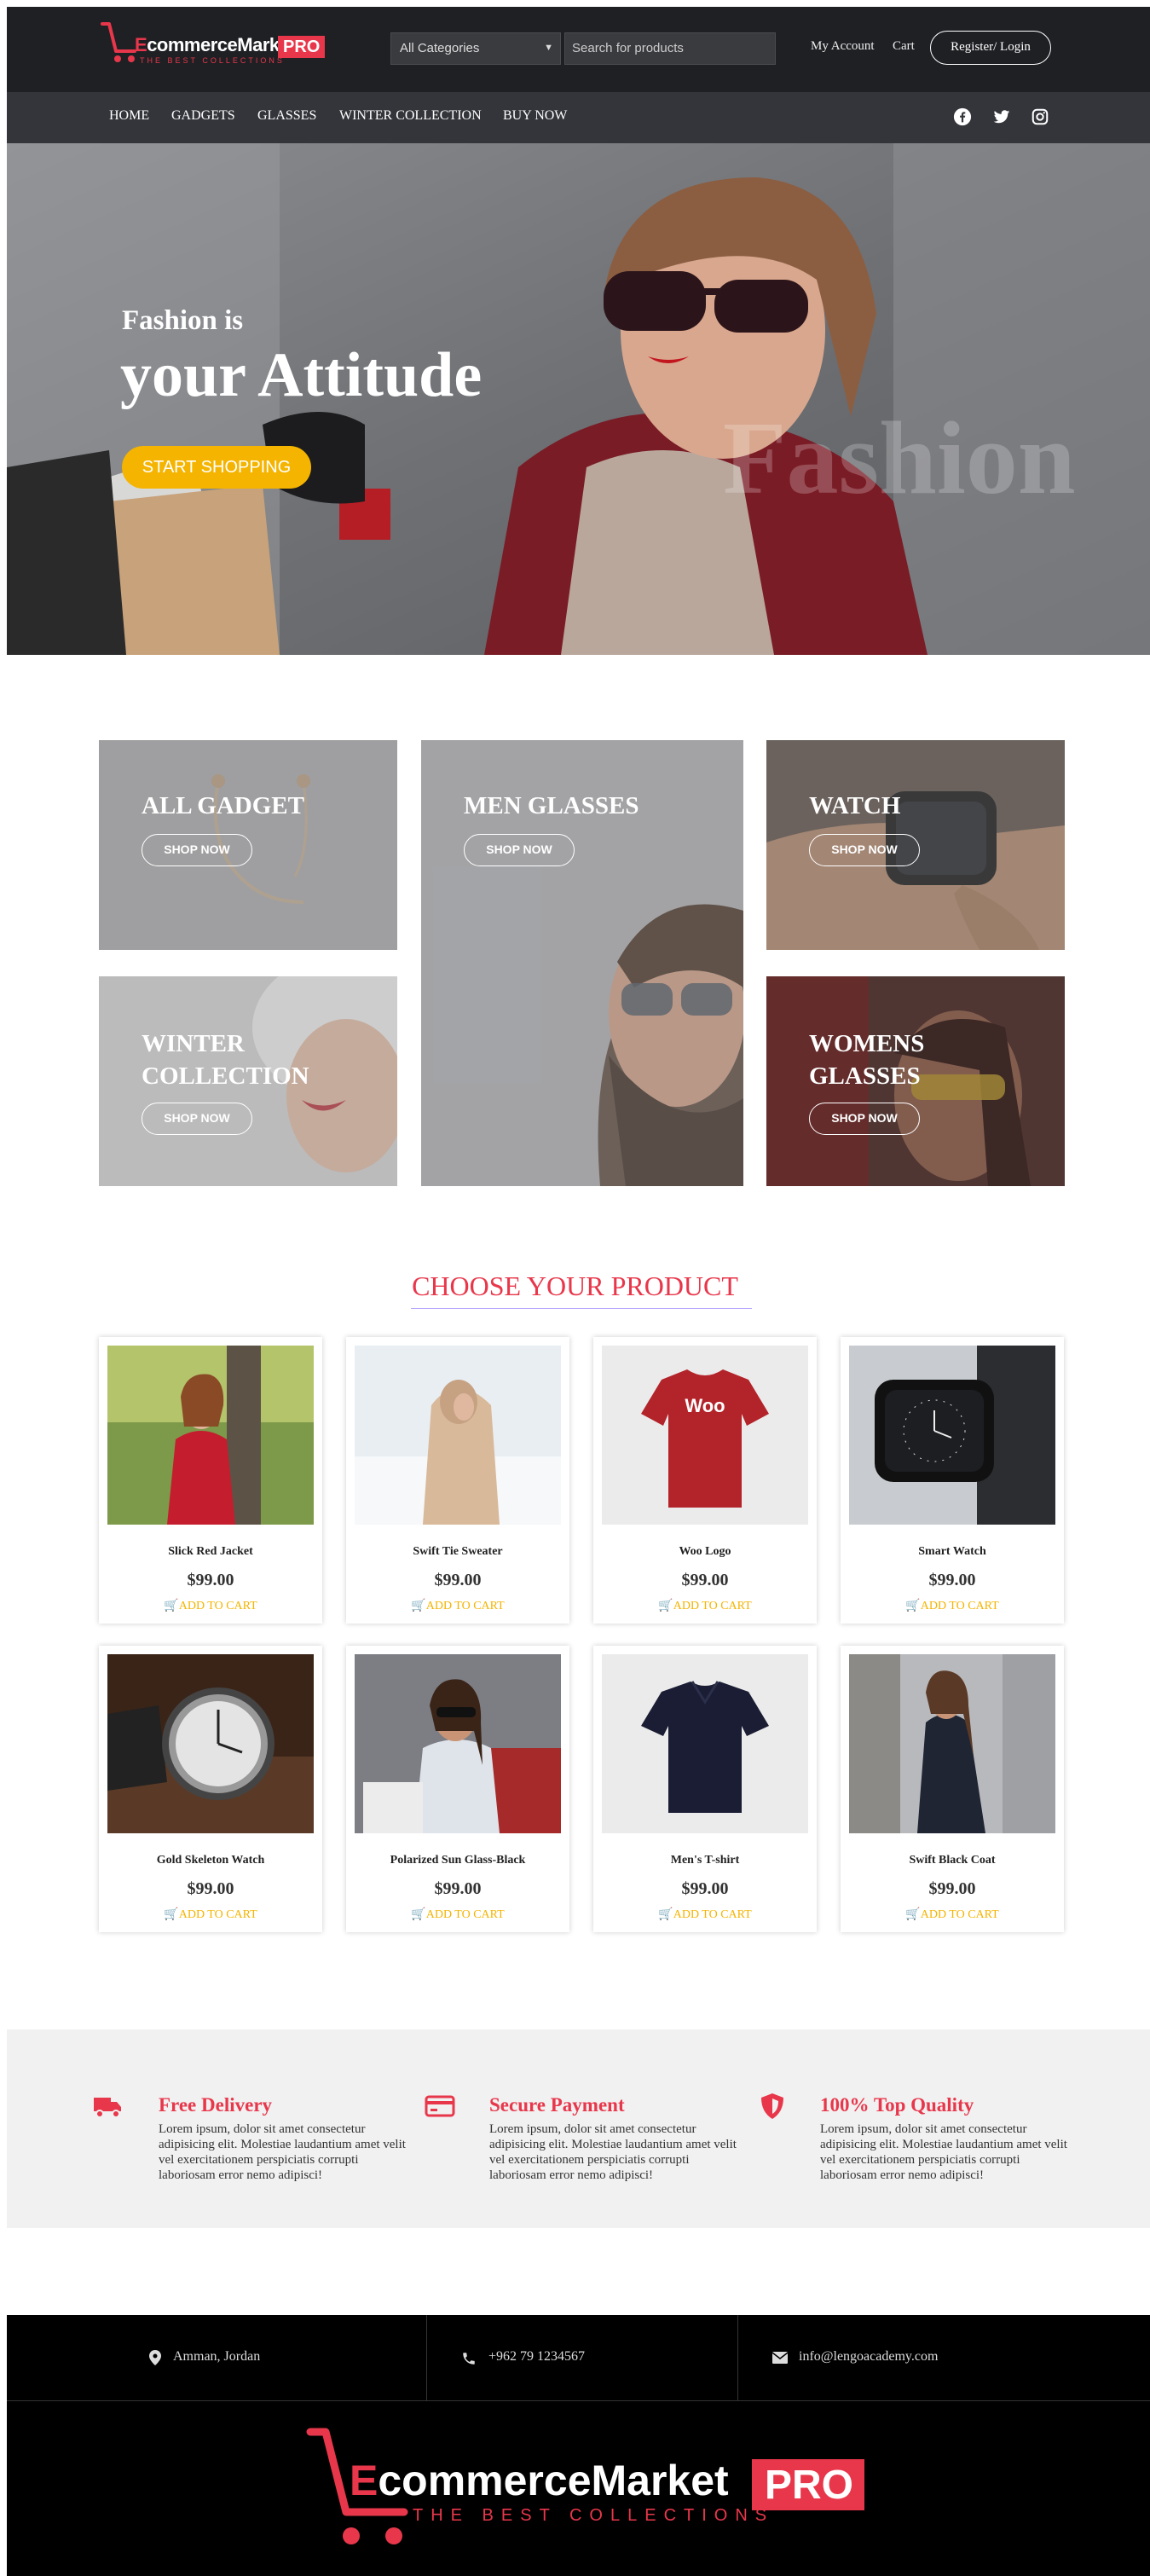 Image resolution: width=1150 pixels, height=2576 pixels. What do you see at coordinates (551, 806) in the screenshot?
I see `tile-title: MEN GLASSES` at bounding box center [551, 806].